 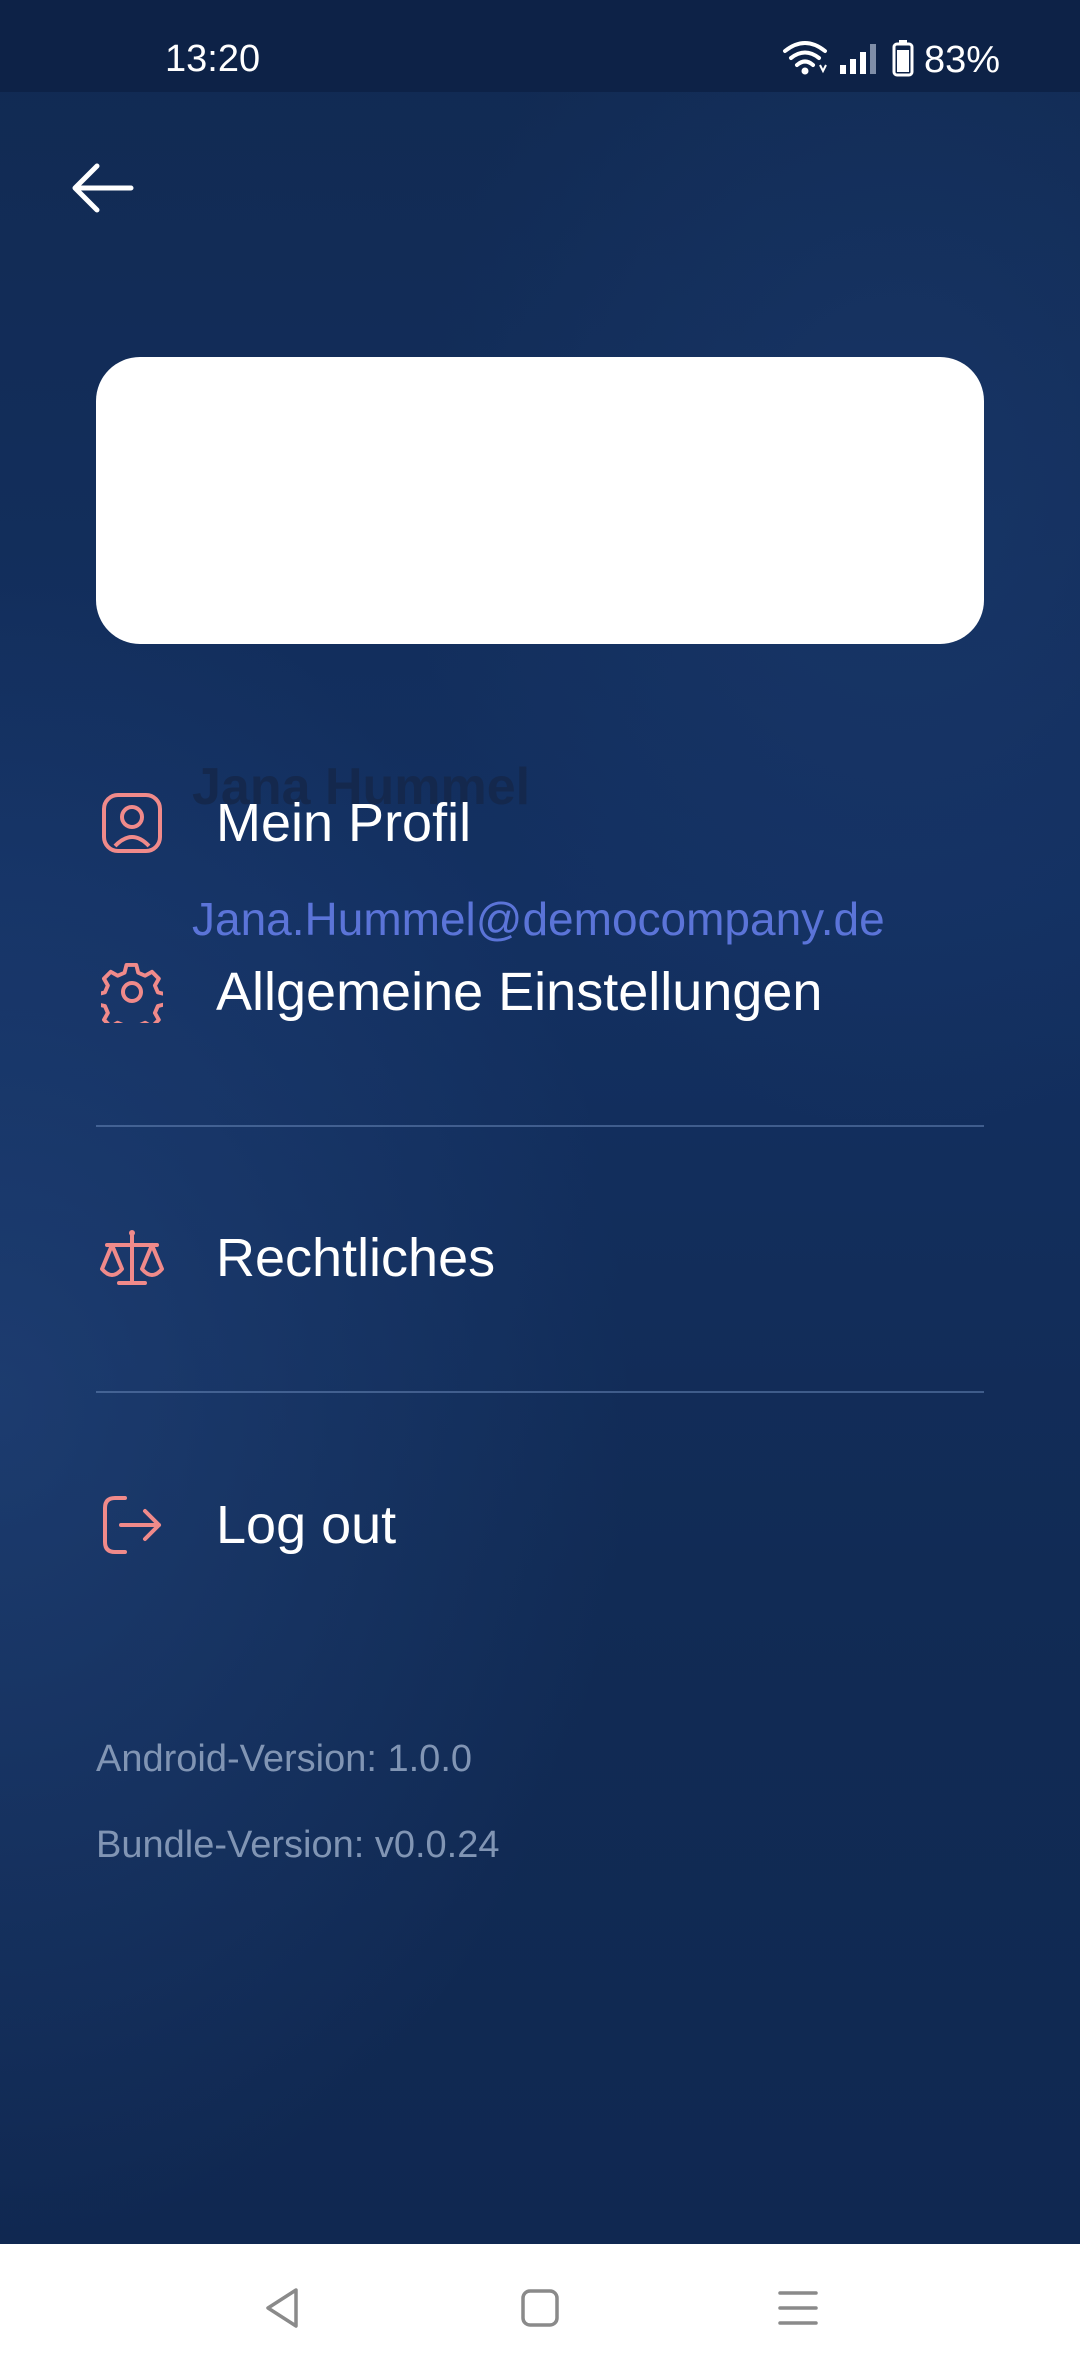 I want to click on nav-back-button, so click(x=282, y=2310).